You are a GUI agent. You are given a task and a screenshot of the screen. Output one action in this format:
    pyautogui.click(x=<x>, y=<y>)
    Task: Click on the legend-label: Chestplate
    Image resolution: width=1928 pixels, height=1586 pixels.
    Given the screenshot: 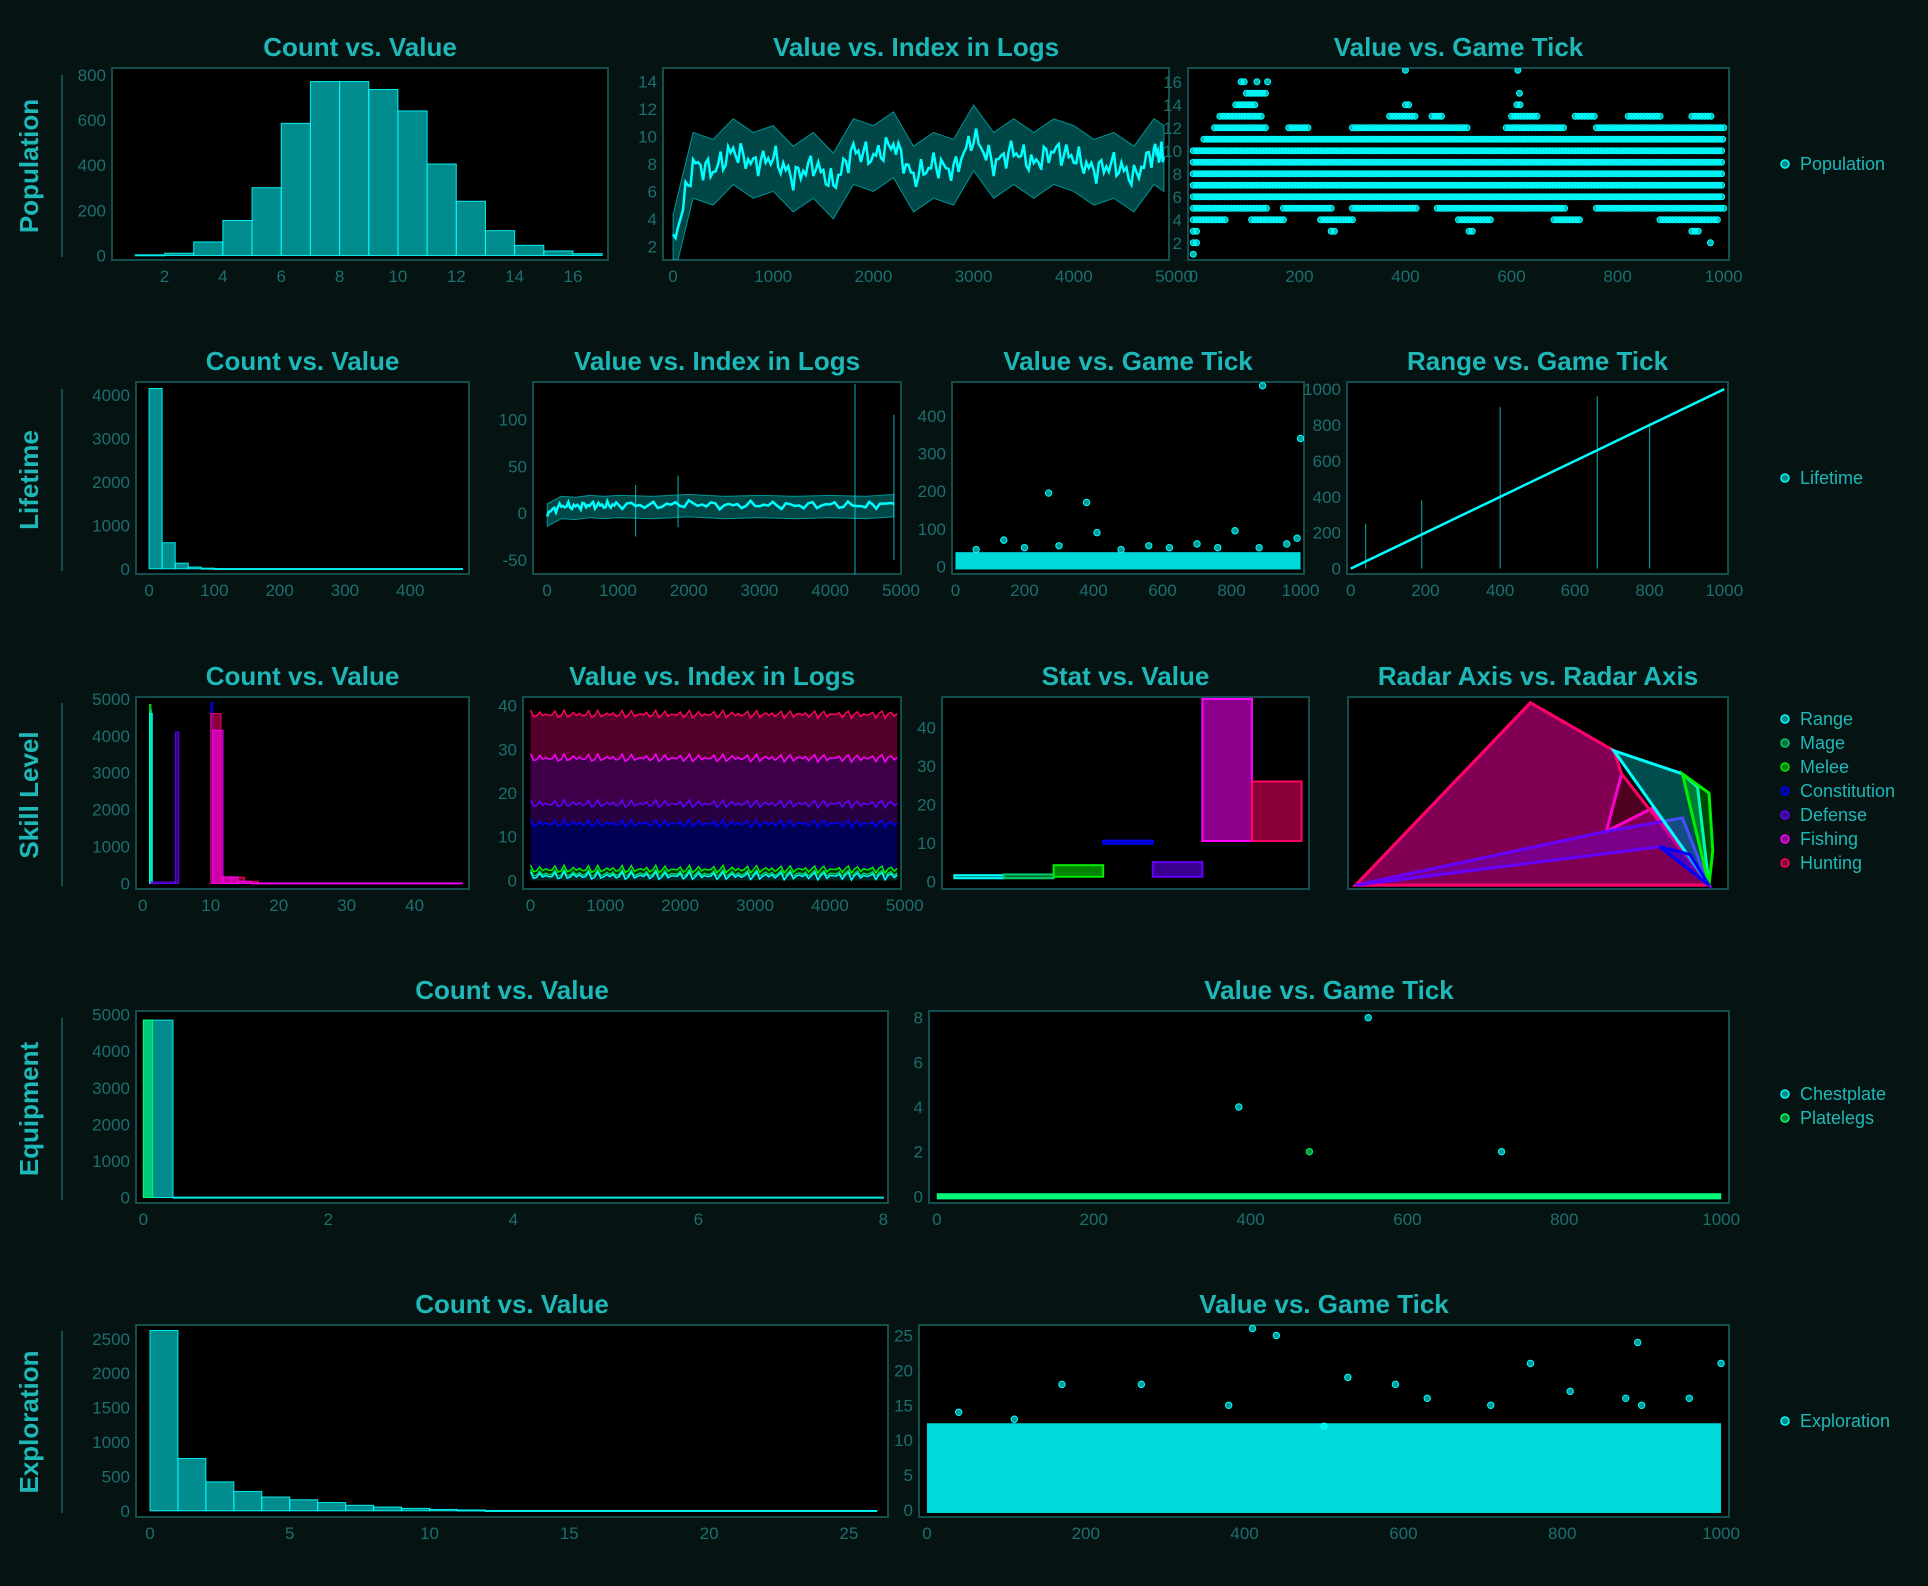 What is the action you would take?
    pyautogui.click(x=1843, y=1094)
    